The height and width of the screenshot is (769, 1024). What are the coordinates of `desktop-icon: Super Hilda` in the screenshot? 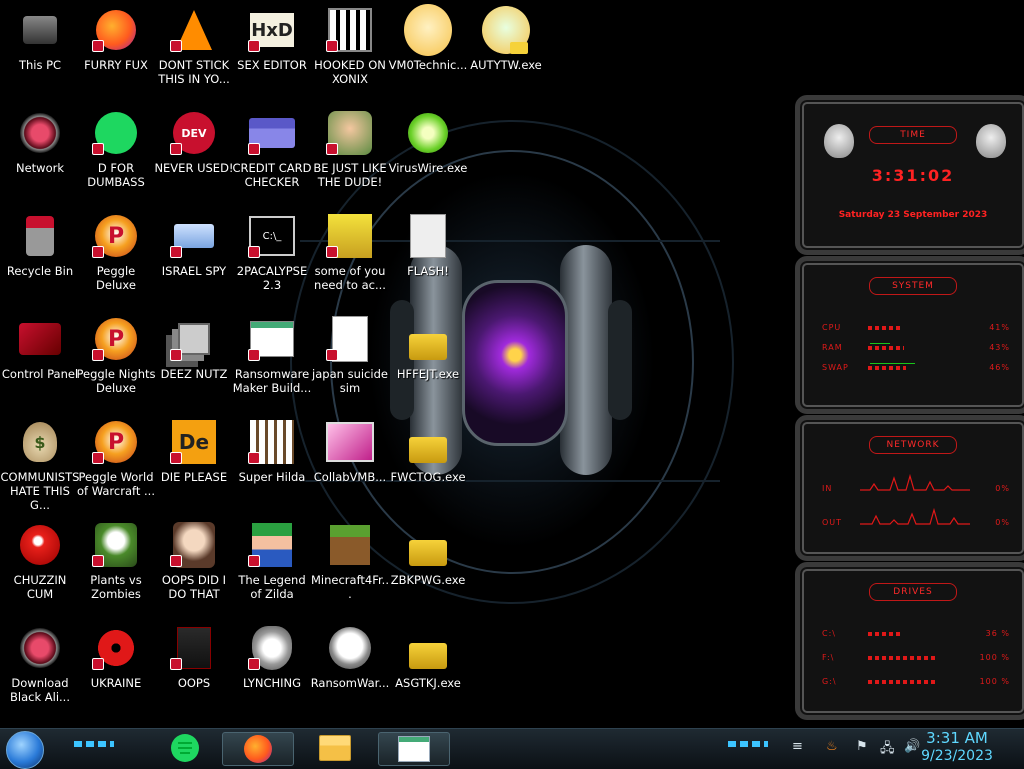 It's located at (272, 468).